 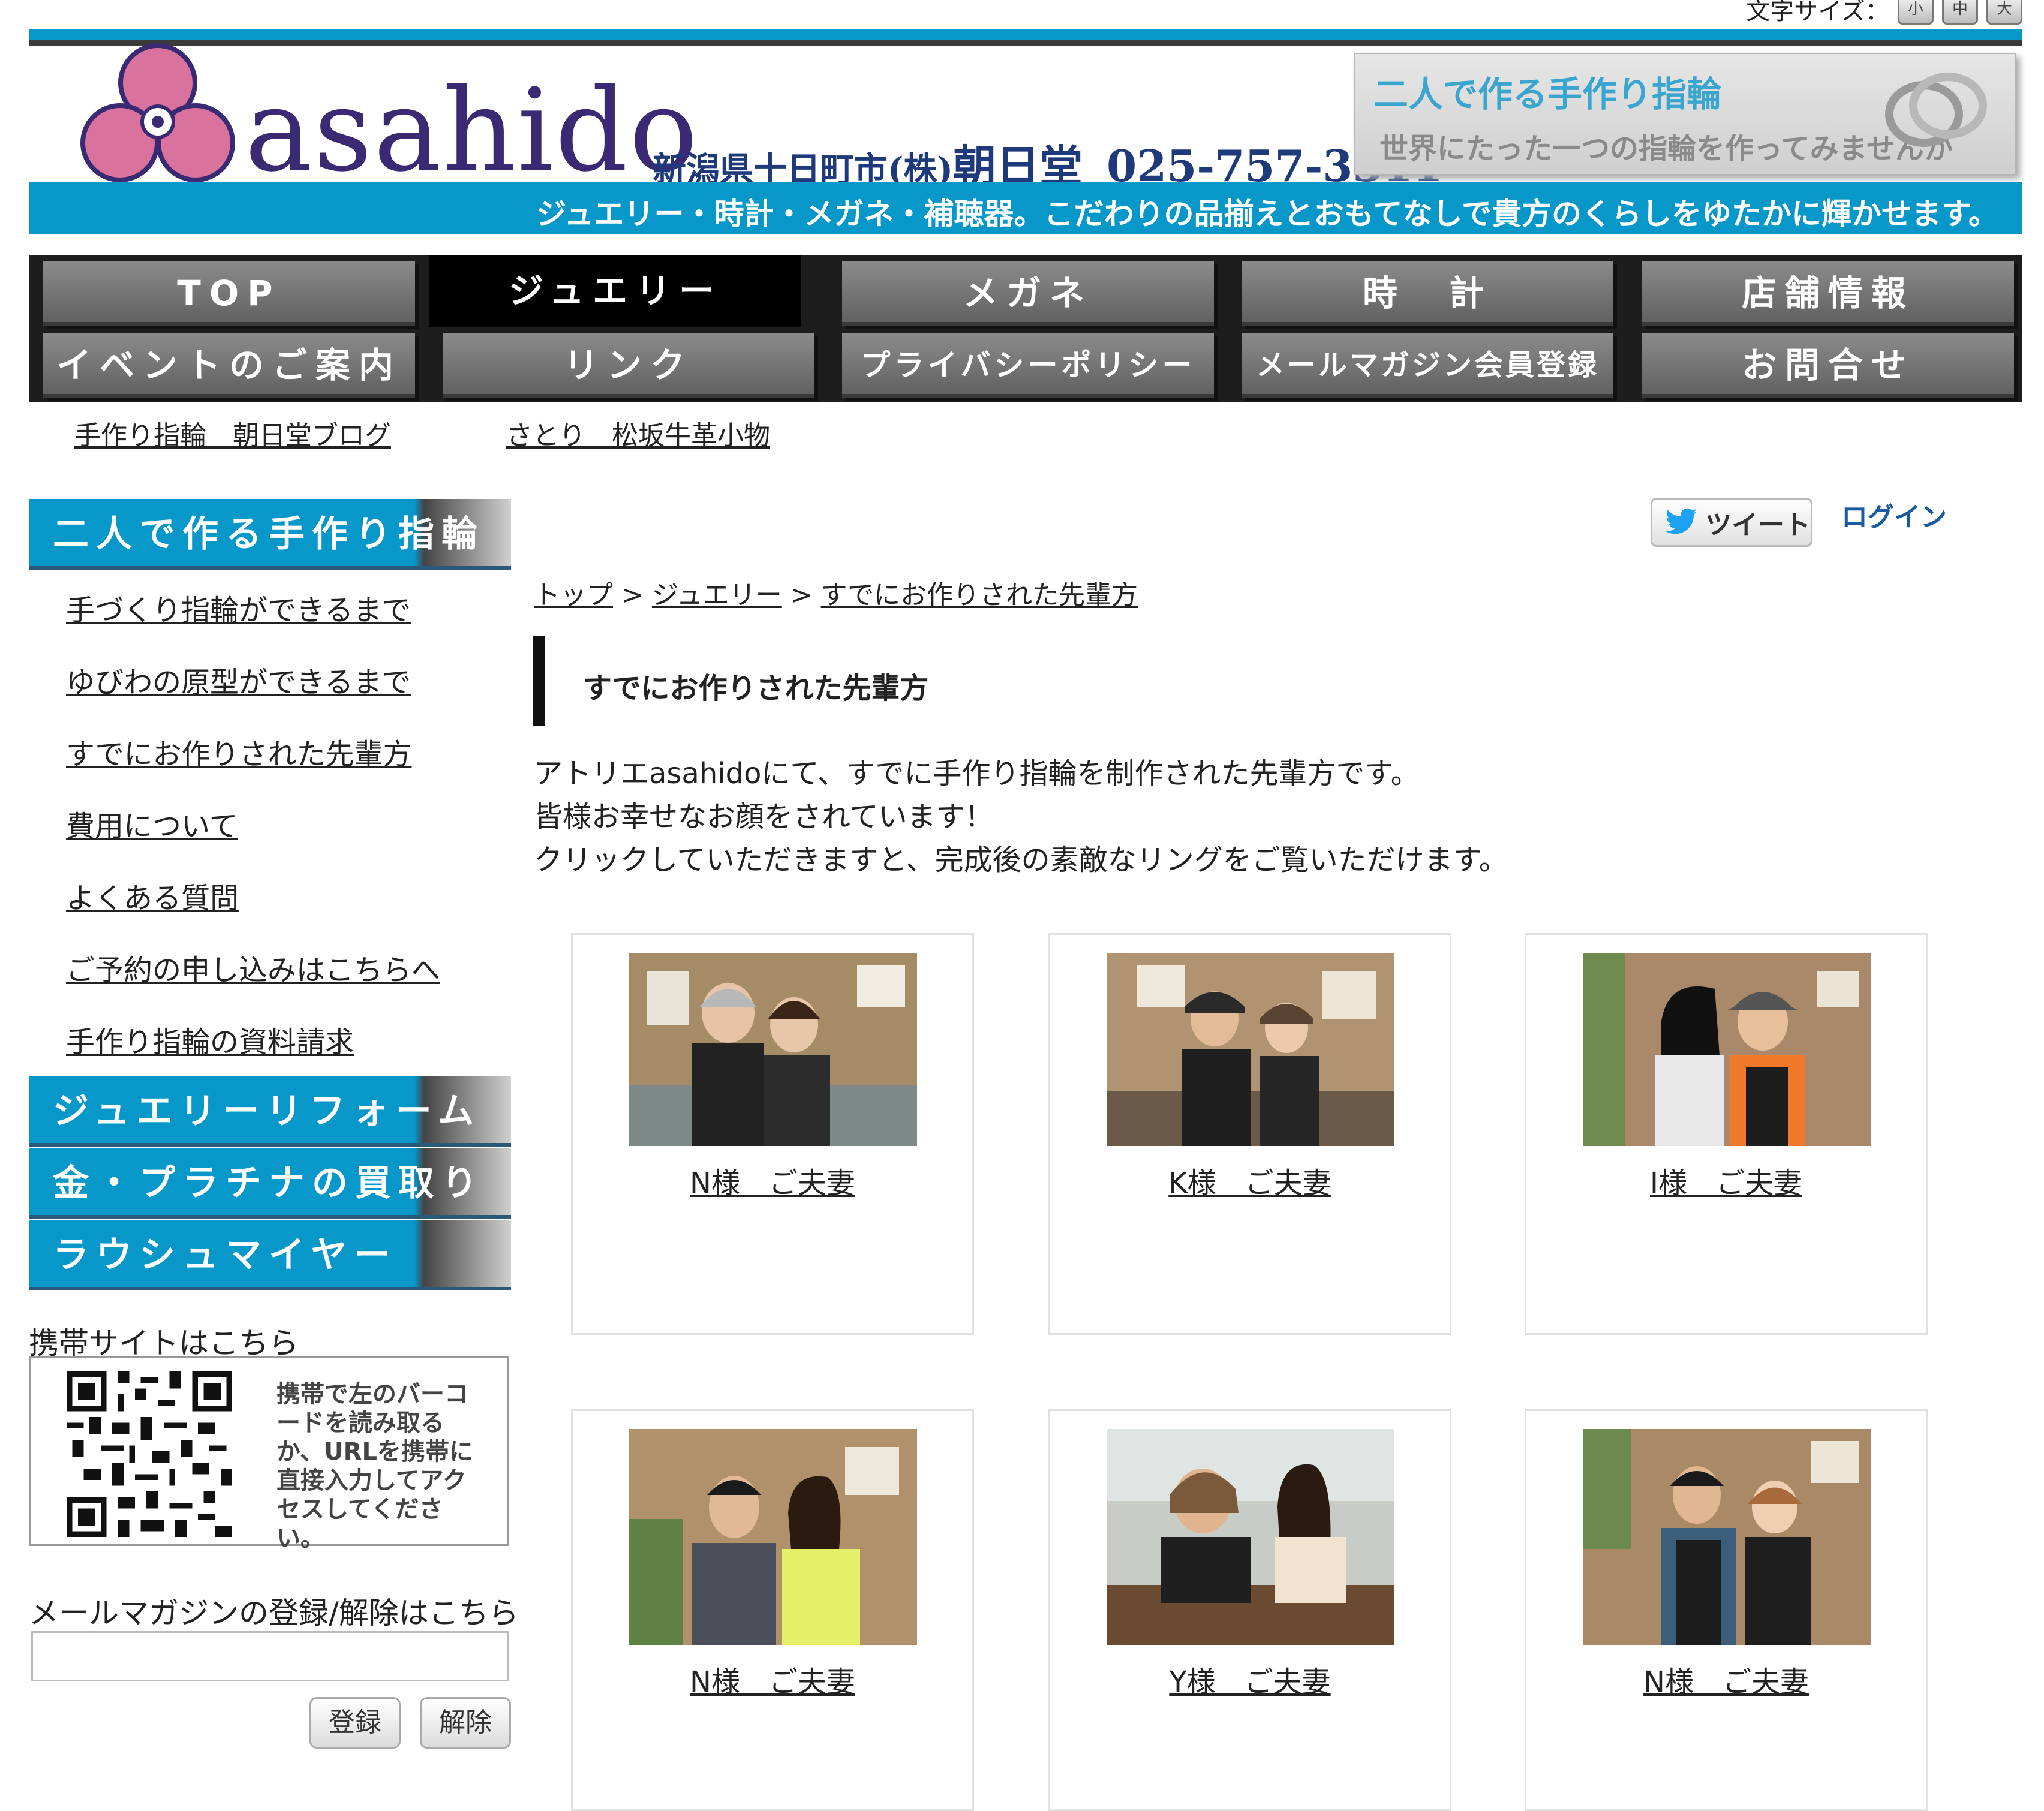 What do you see at coordinates (1681, 521) in the screenshot?
I see `twitter-bird-icon` at bounding box center [1681, 521].